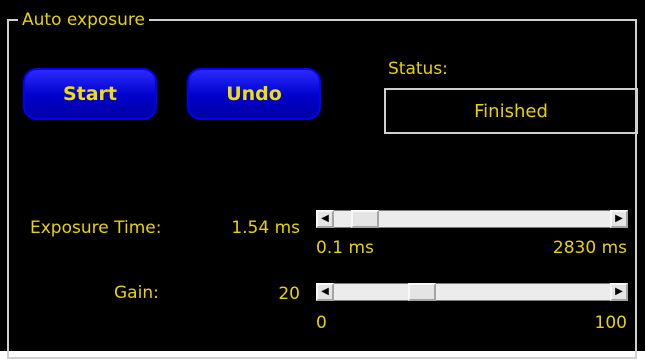  What do you see at coordinates (321, 323) in the screenshot?
I see `gain-min-label: 0` at bounding box center [321, 323].